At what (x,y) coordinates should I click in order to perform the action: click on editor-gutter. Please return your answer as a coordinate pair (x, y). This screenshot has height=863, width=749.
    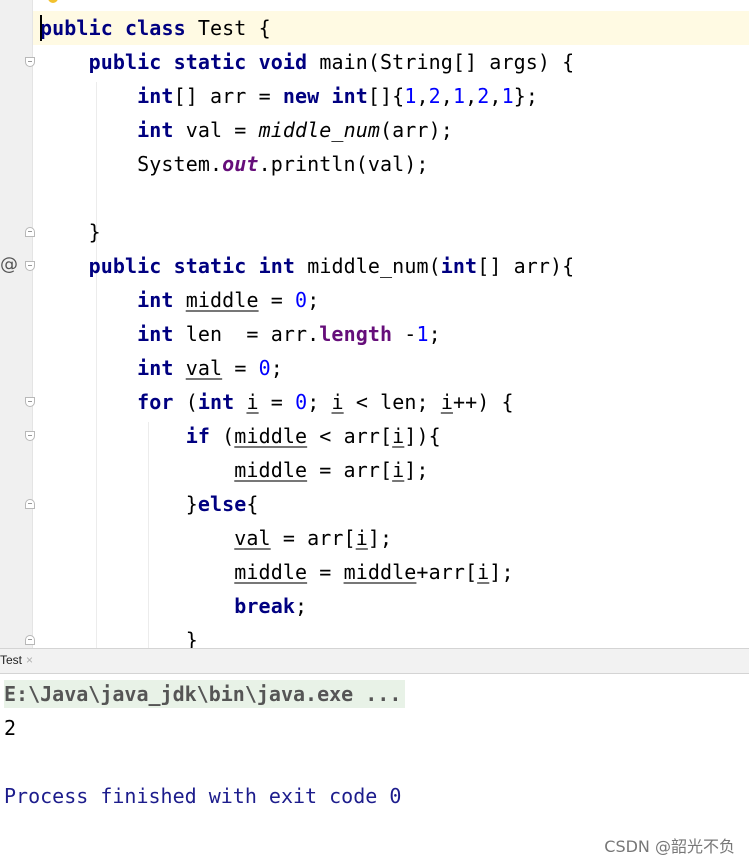
    Looking at the image, I should click on (16, 324).